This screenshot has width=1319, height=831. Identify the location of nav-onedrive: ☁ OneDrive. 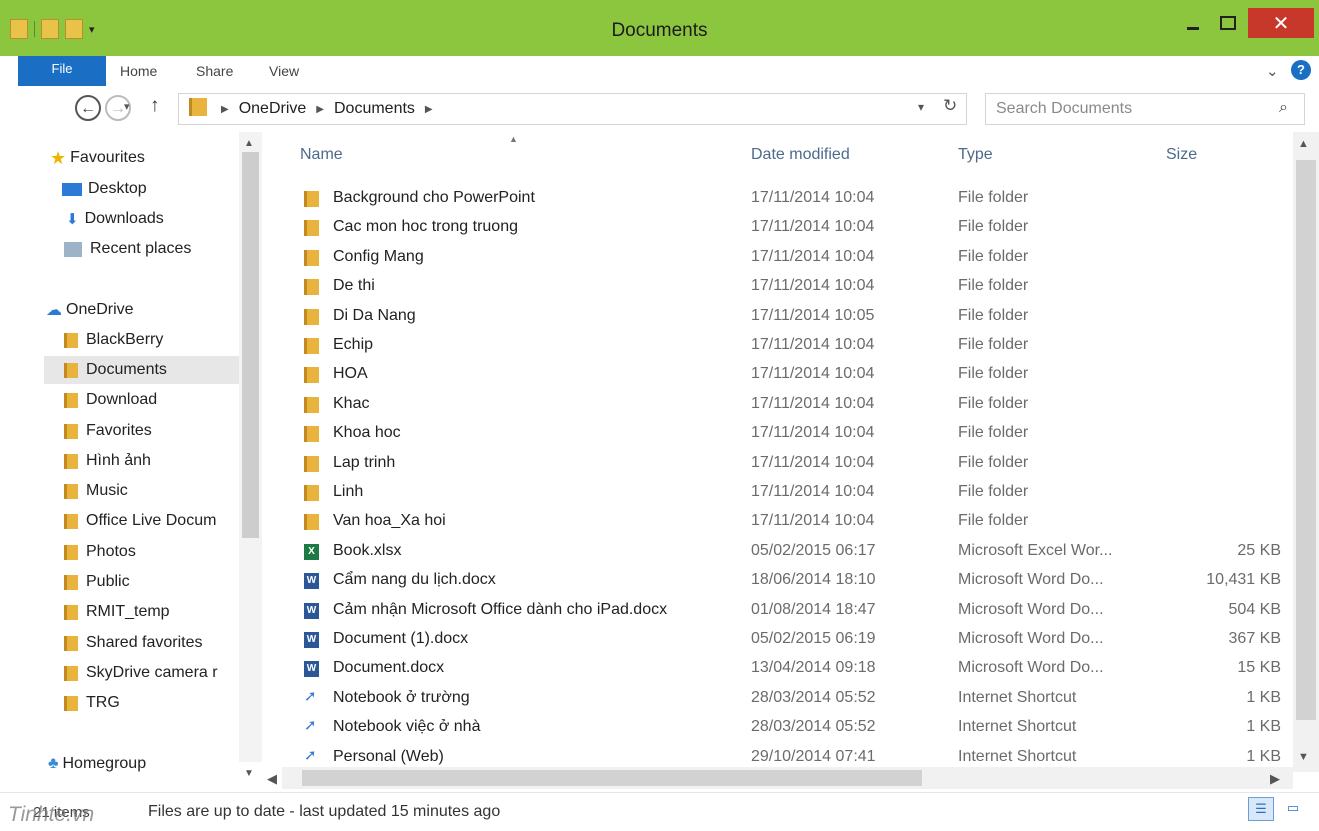
(90, 310).